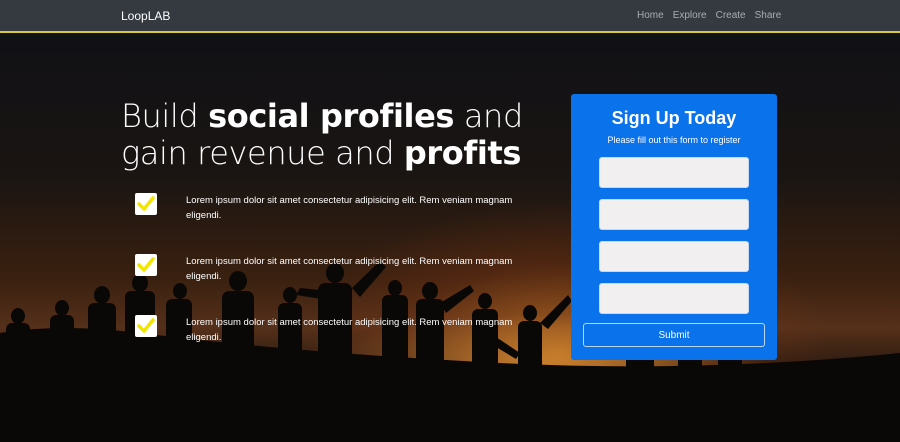  What do you see at coordinates (768, 15) in the screenshot?
I see `nav-link-share: Share` at bounding box center [768, 15].